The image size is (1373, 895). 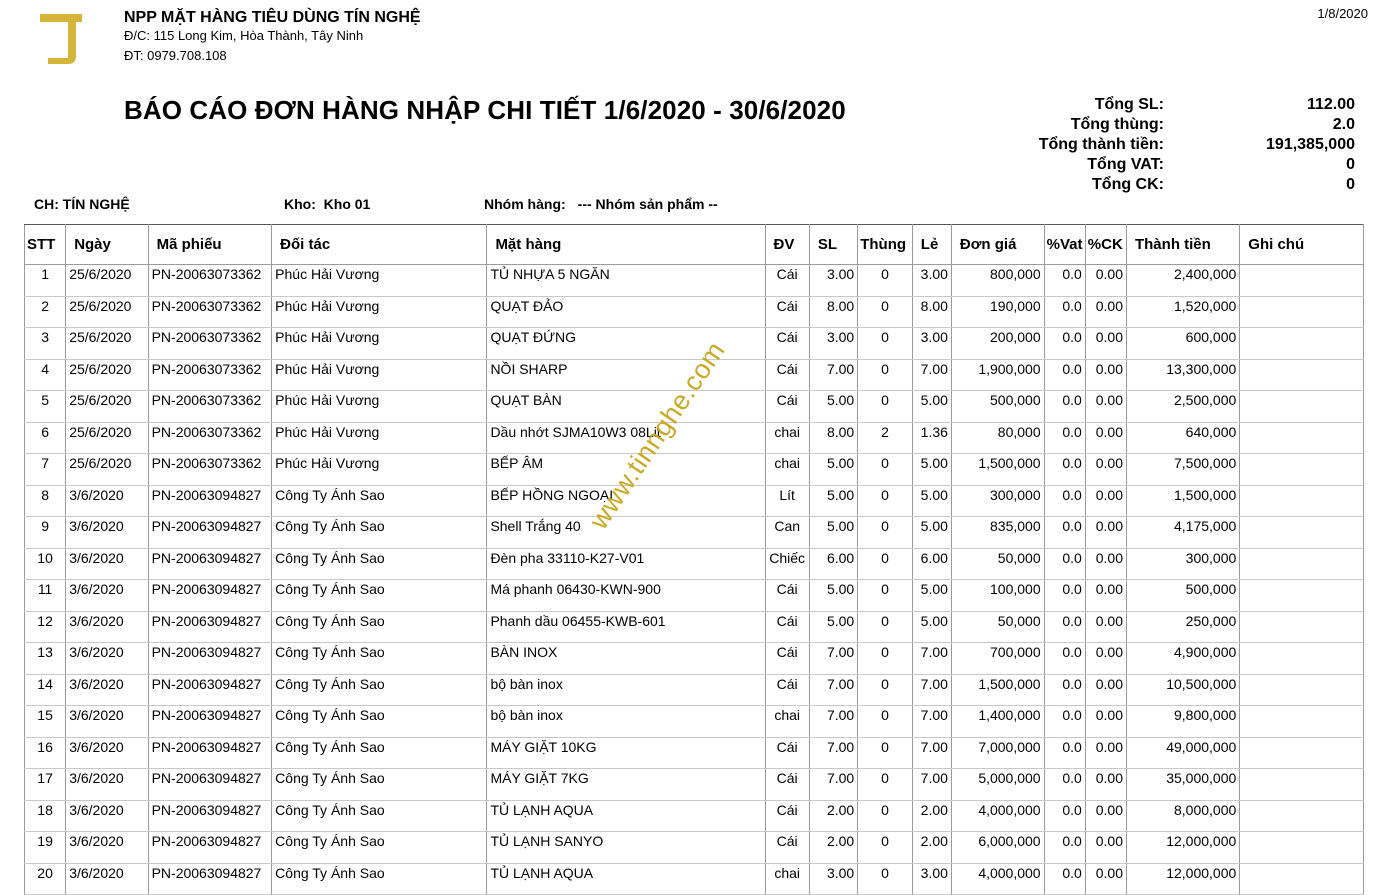 What do you see at coordinates (45, 438) in the screenshot?
I see `cell-stt: 6` at bounding box center [45, 438].